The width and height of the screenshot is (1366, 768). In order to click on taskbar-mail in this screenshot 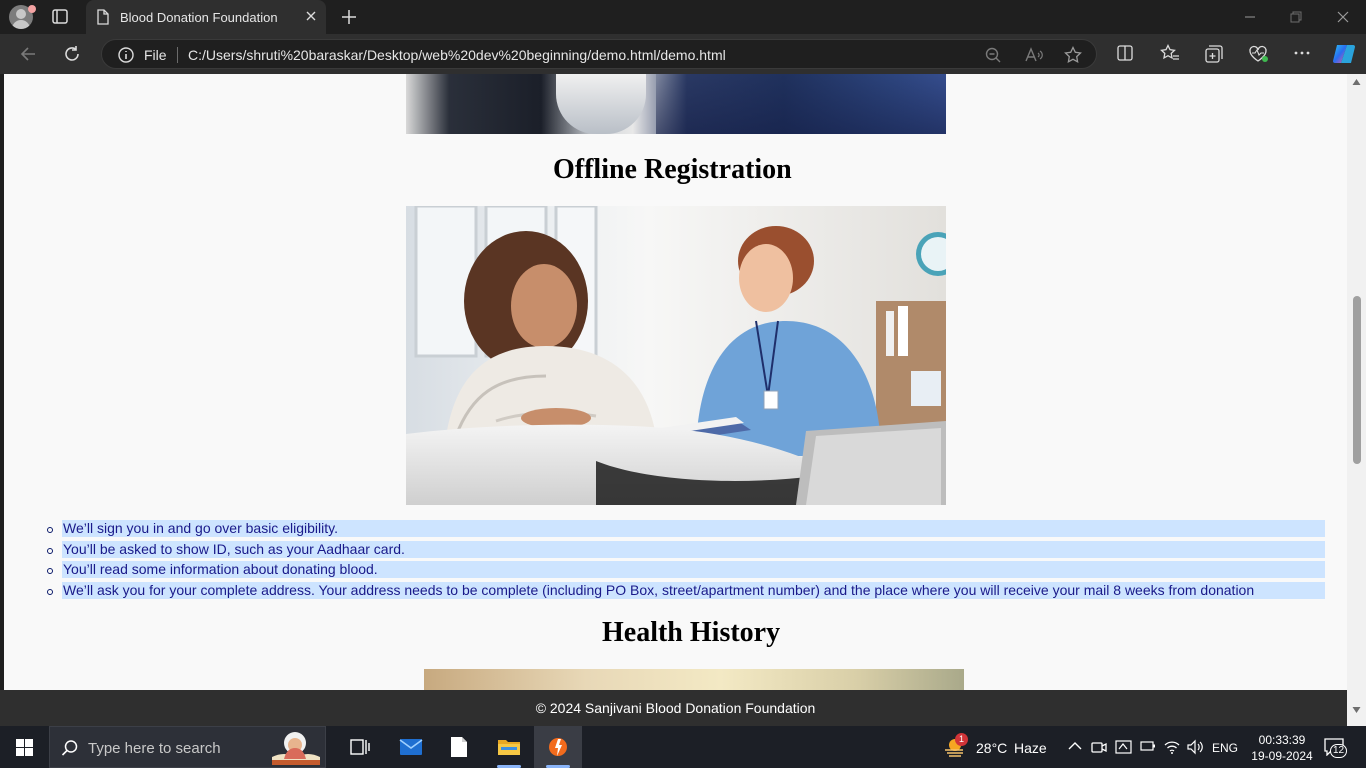, I will do `click(411, 747)`.